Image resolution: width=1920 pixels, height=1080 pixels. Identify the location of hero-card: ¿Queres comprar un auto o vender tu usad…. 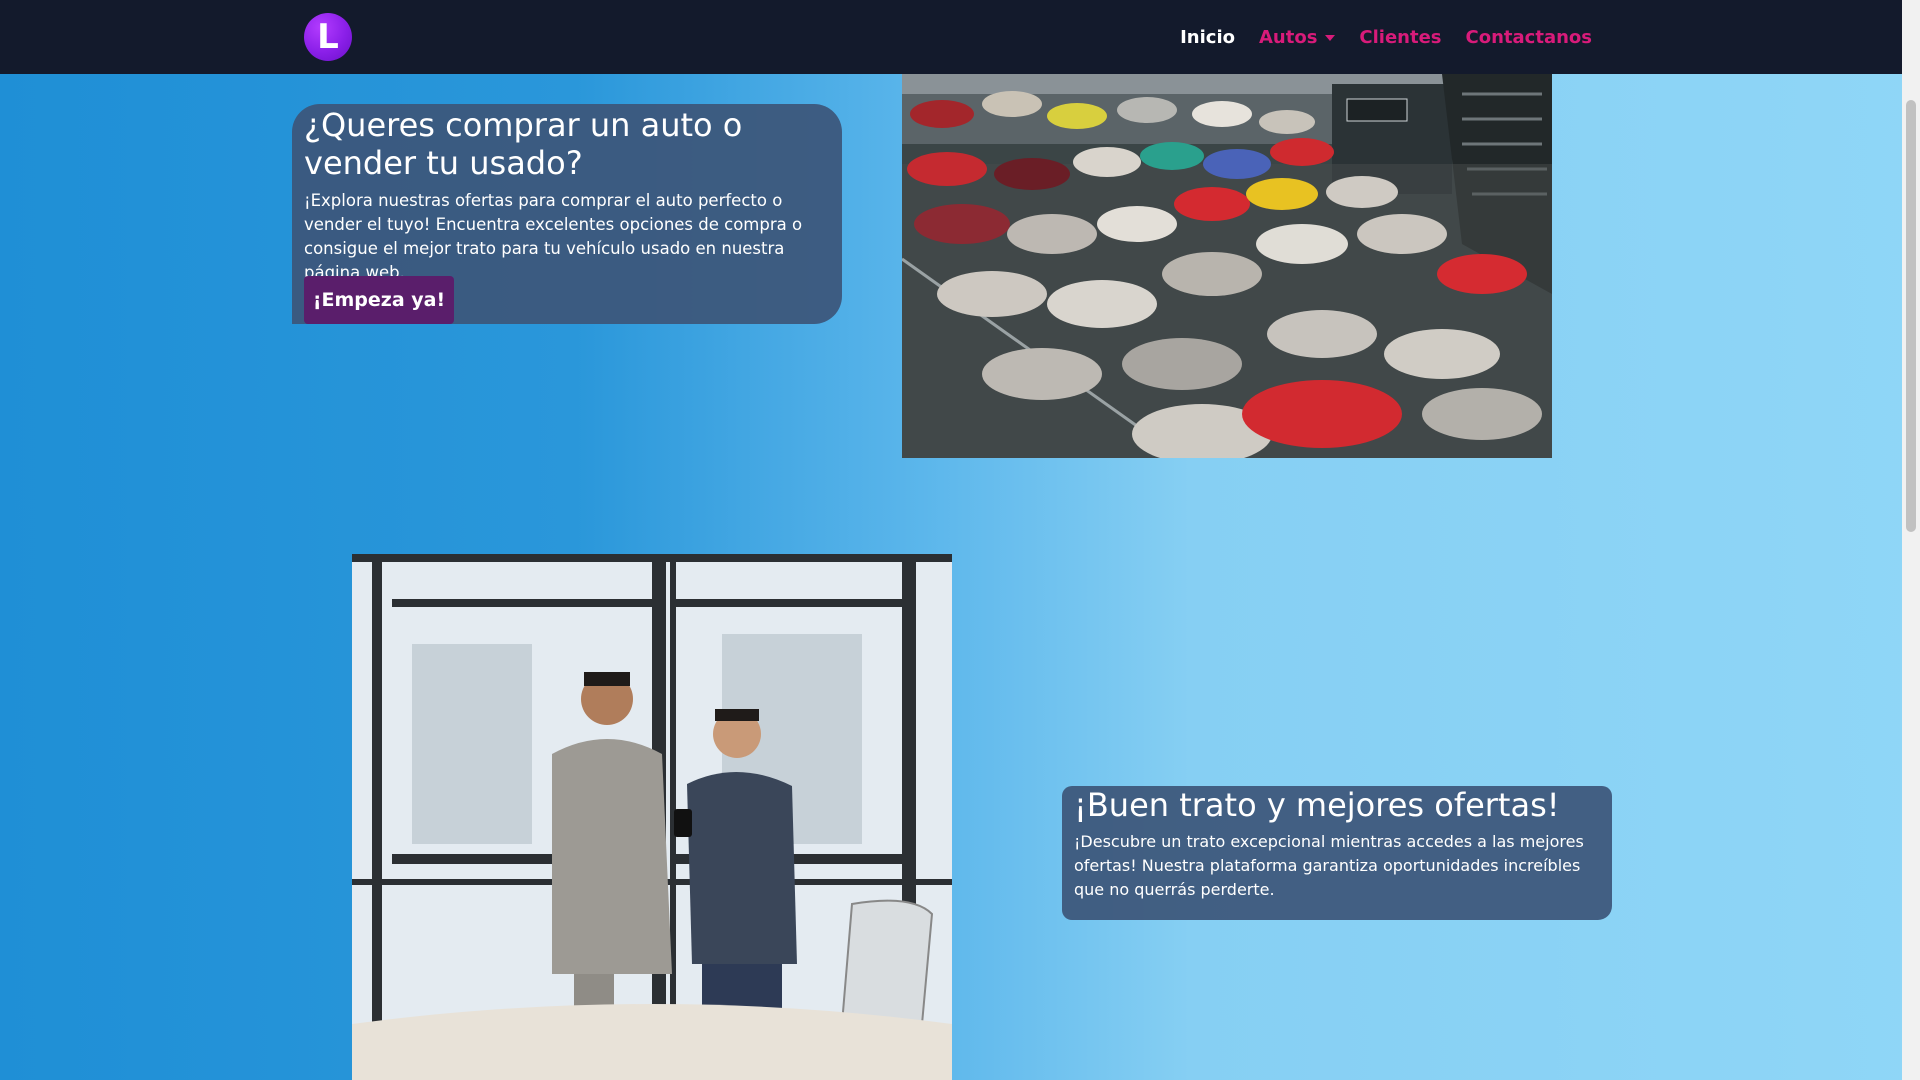
(567, 214).